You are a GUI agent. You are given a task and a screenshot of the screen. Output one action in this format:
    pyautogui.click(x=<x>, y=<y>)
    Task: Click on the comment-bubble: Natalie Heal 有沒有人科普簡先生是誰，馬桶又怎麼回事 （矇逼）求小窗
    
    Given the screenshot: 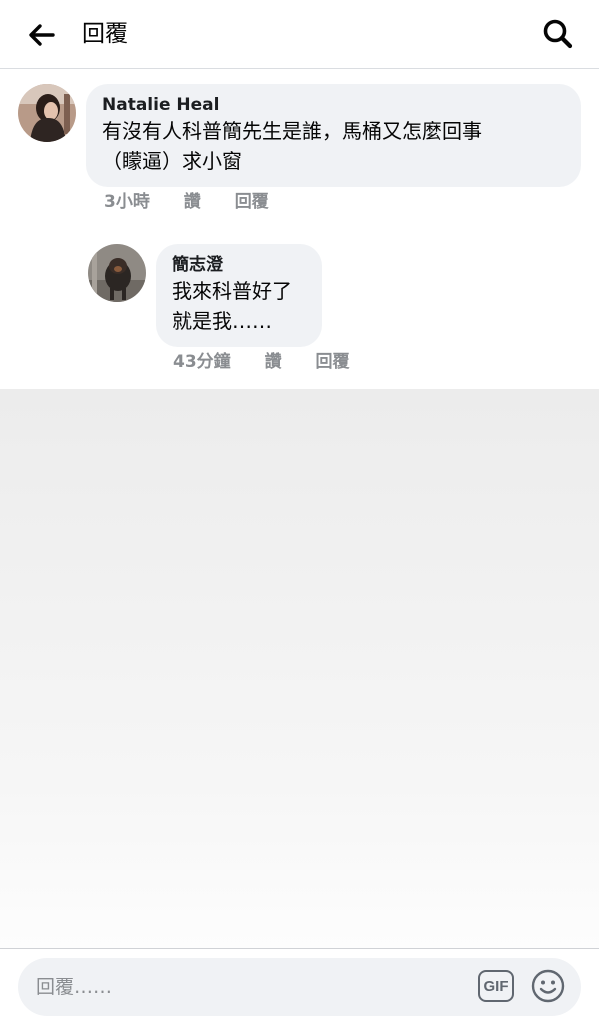 What is the action you would take?
    pyautogui.click(x=333, y=135)
    